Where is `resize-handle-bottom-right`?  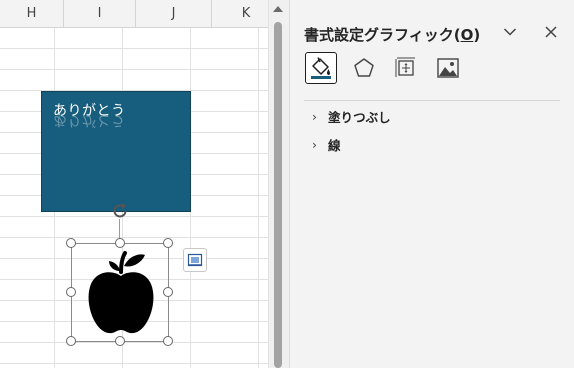 resize-handle-bottom-right is located at coordinates (168, 341).